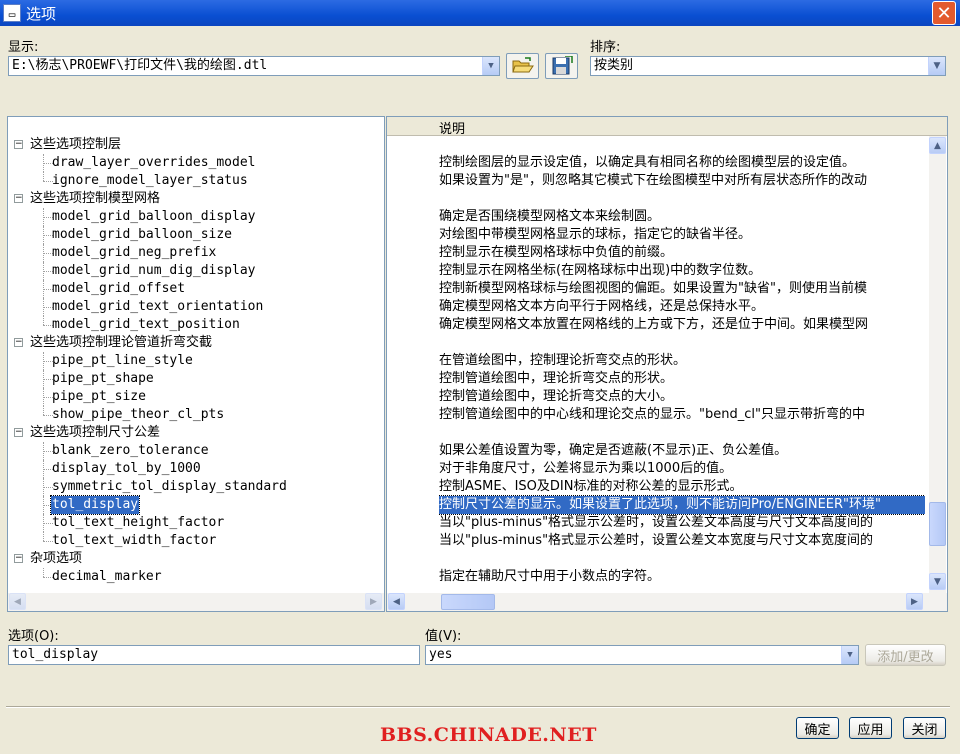 The image size is (960, 754). Describe the element at coordinates (107, 576) in the screenshot. I see `tree-item-label: decimal_marker` at that location.